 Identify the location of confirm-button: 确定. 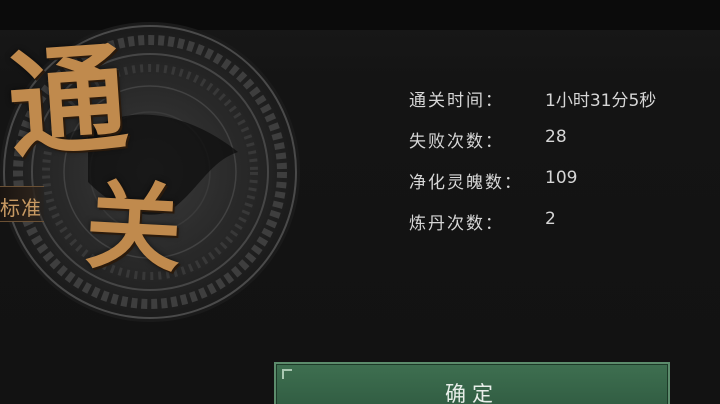
(472, 383).